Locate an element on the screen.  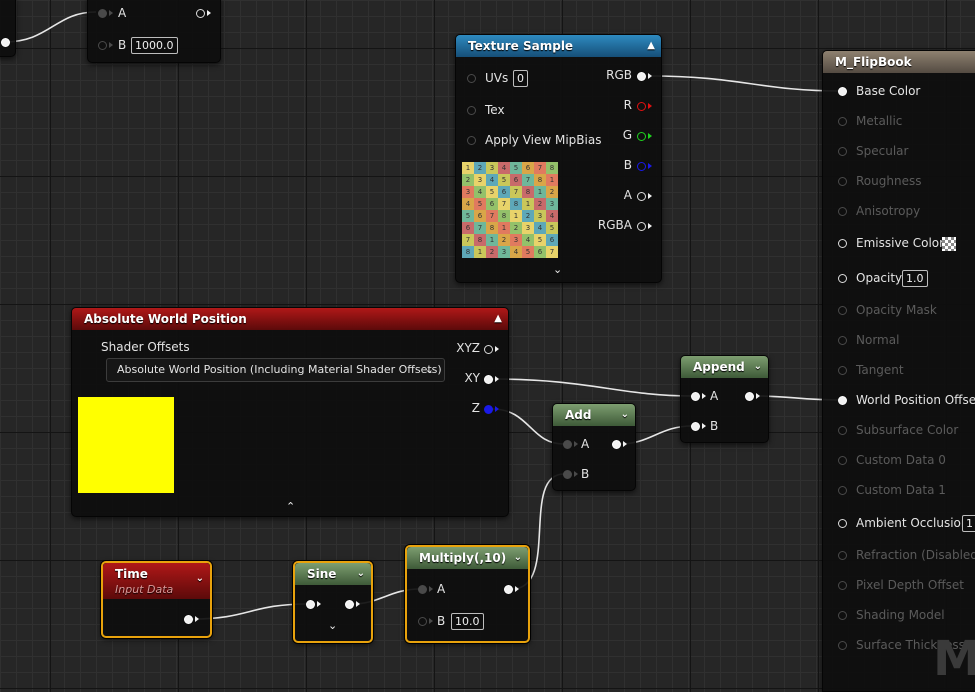
color-swatch-icon is located at coordinates (949, 244).